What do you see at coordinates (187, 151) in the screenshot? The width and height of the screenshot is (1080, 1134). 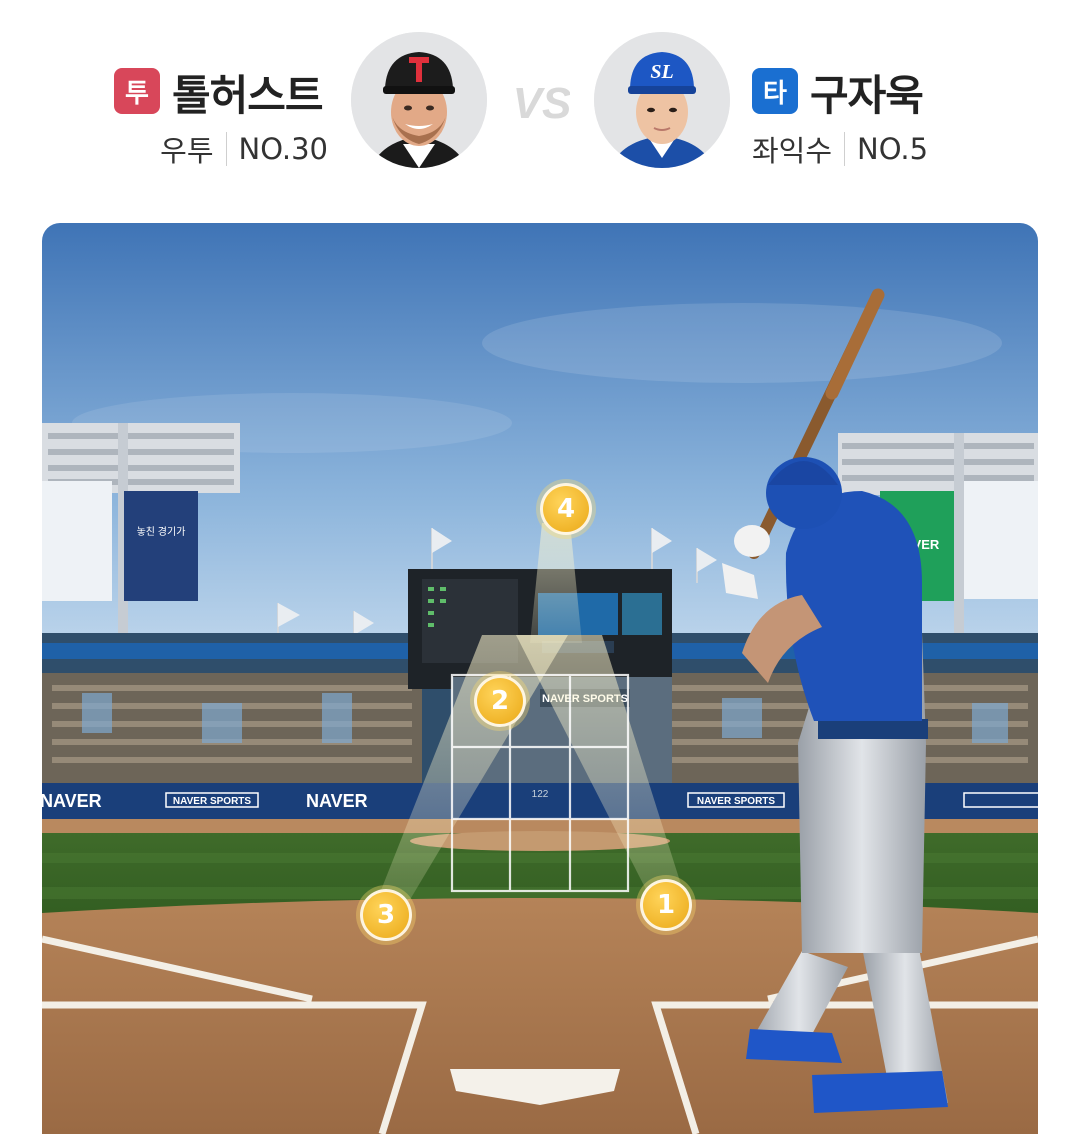 I see `pitcher-hand: 우투` at bounding box center [187, 151].